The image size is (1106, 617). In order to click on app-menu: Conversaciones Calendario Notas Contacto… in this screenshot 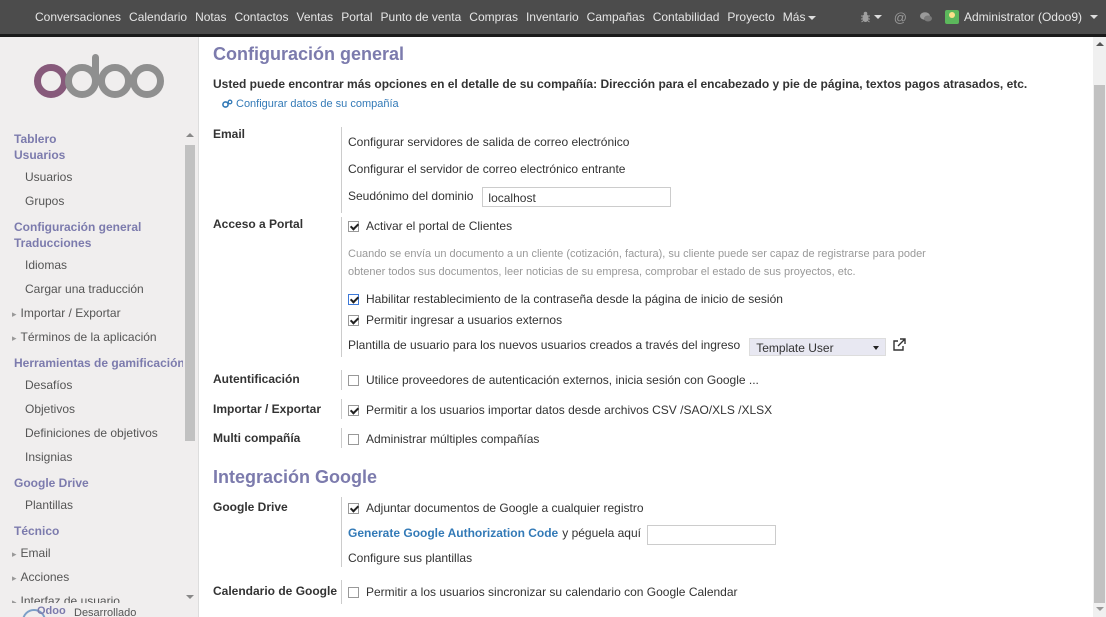, I will do `click(410, 17)`.